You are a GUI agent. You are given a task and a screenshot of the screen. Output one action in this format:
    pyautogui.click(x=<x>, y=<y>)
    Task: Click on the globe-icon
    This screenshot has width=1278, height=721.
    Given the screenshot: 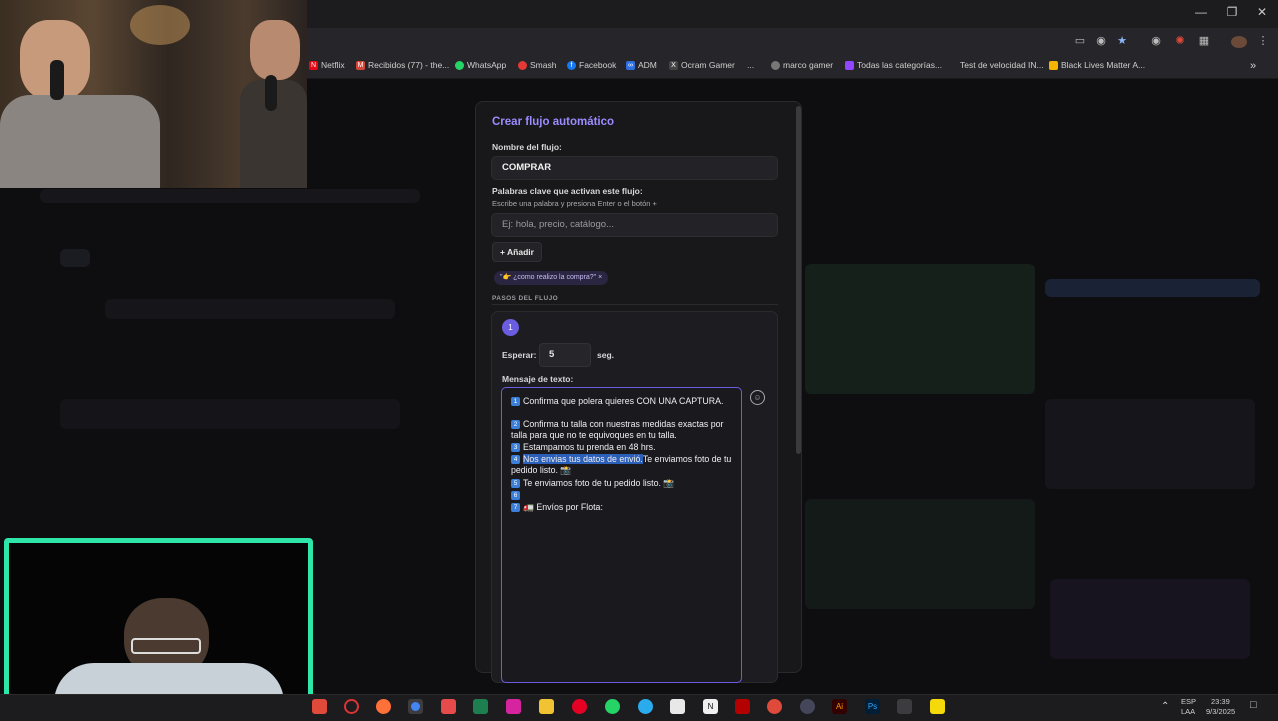 What is the action you would take?
    pyautogui.click(x=775, y=65)
    